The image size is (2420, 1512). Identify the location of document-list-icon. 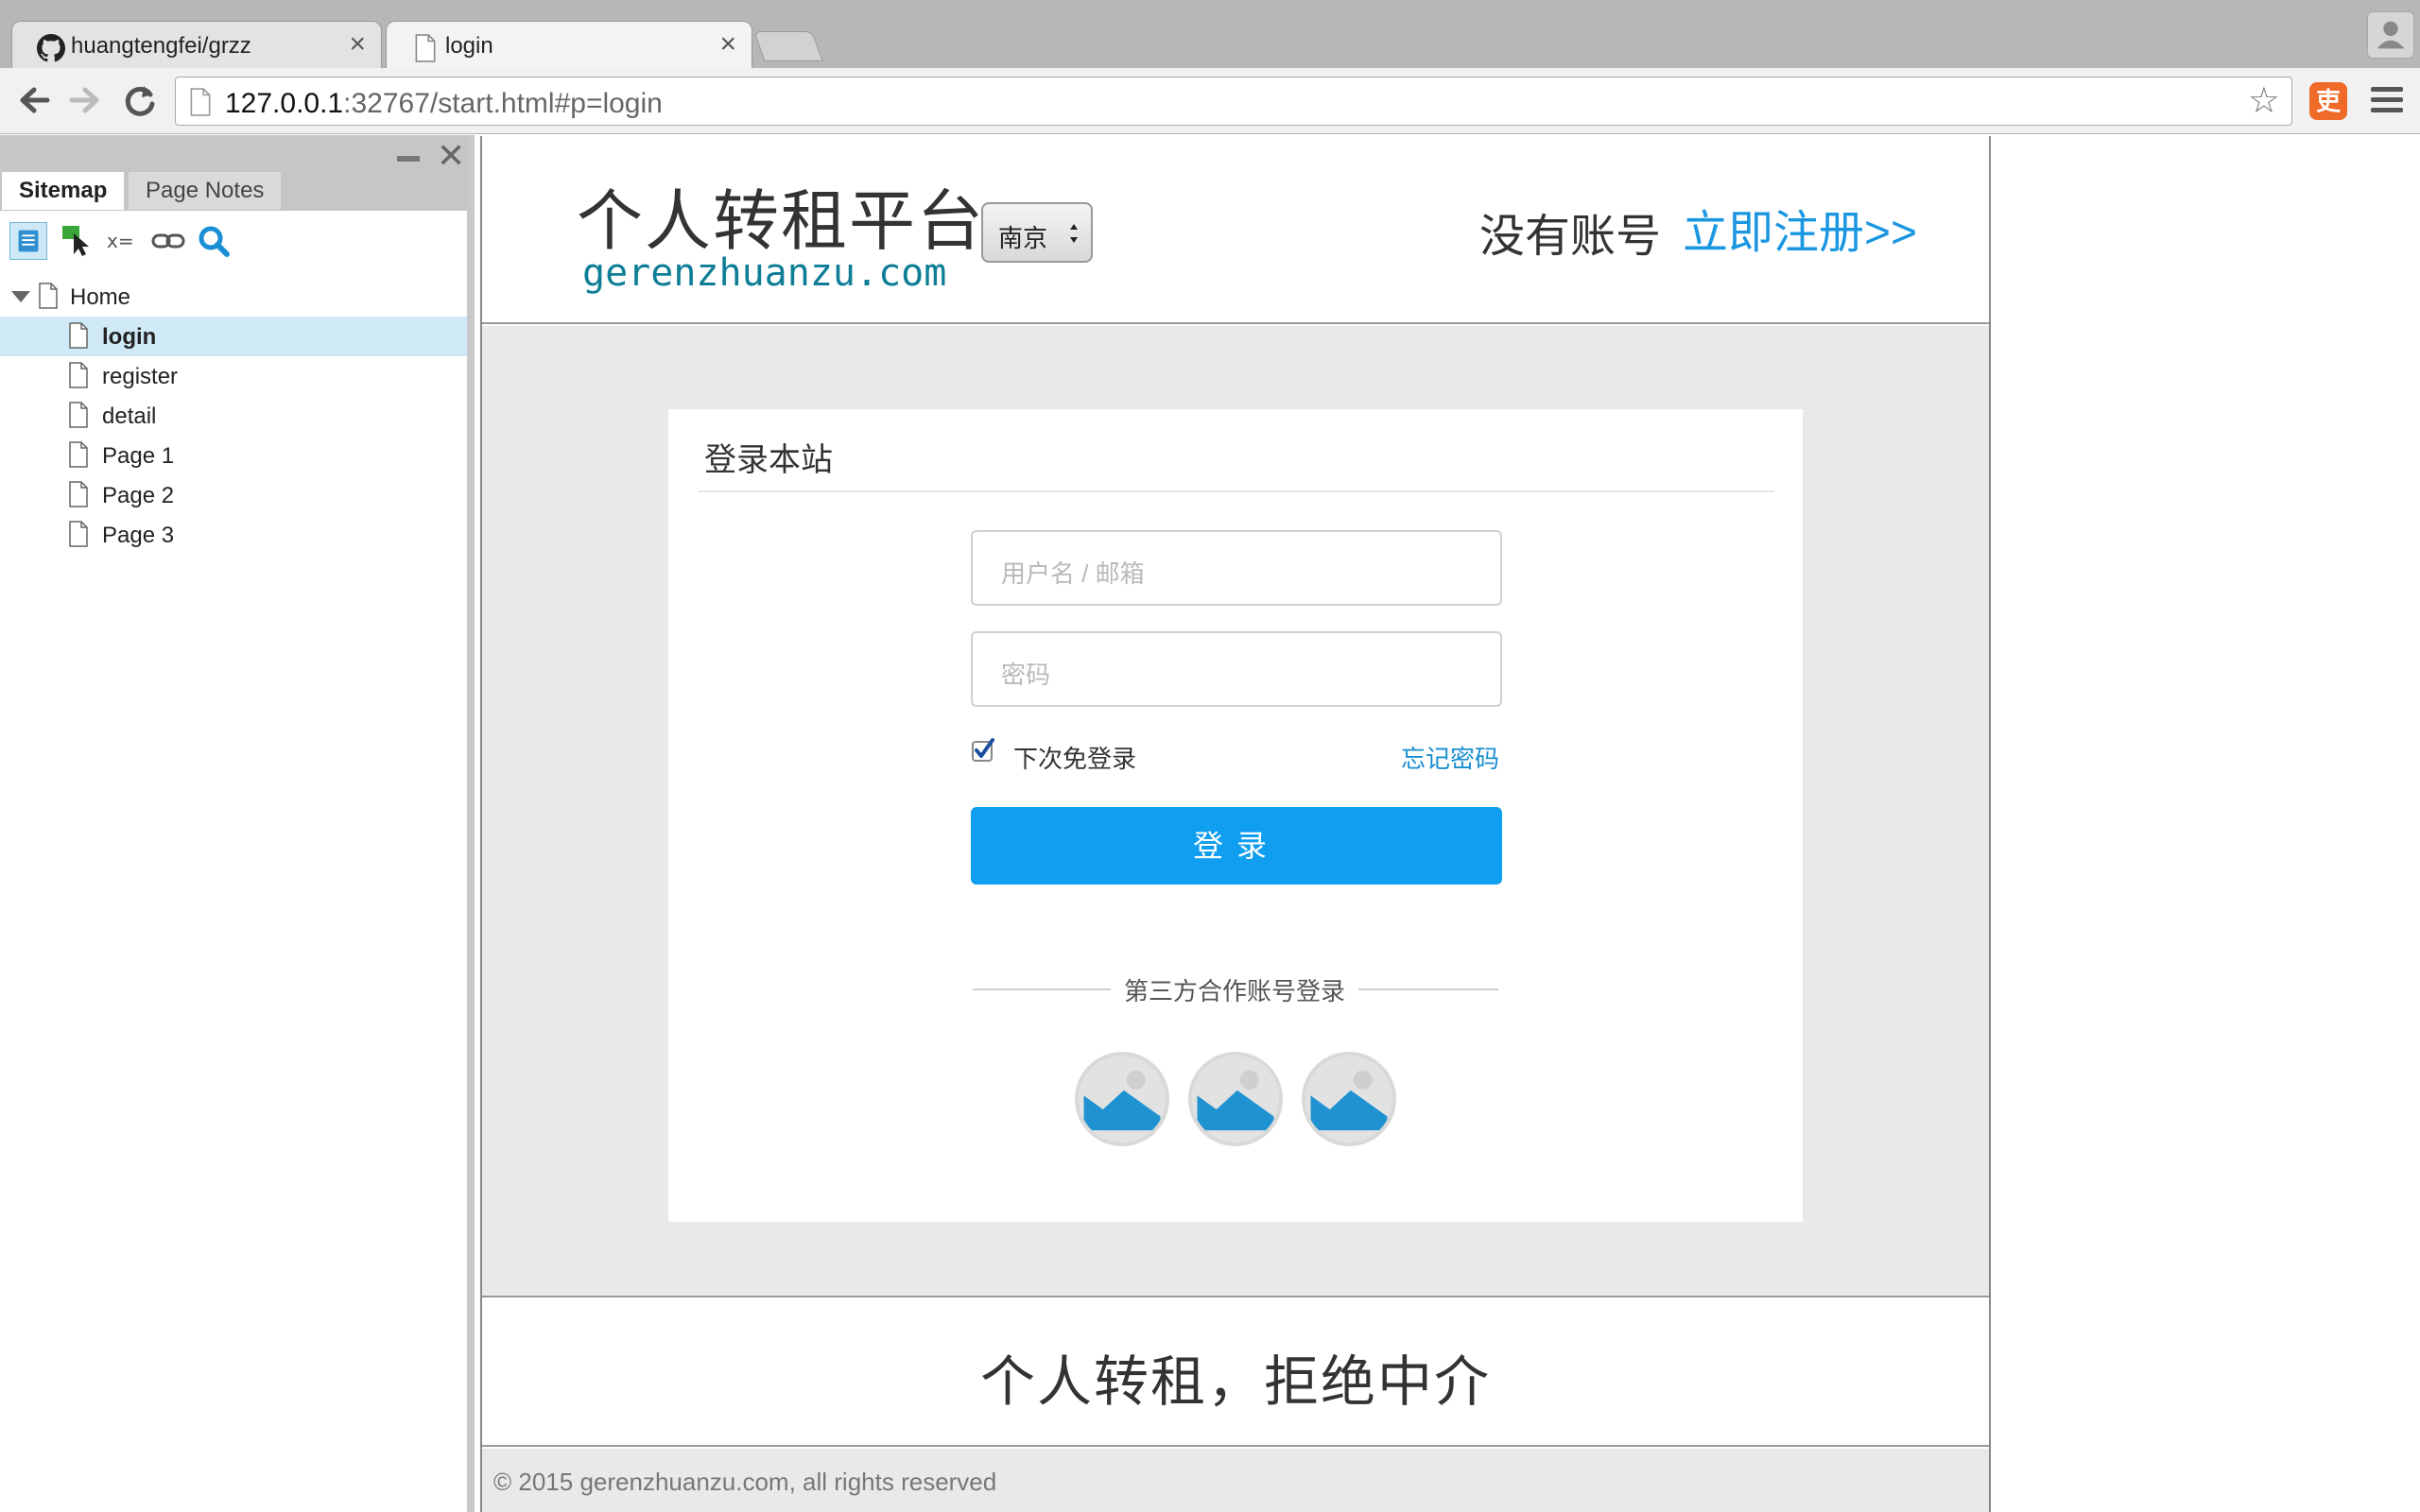
(28, 241).